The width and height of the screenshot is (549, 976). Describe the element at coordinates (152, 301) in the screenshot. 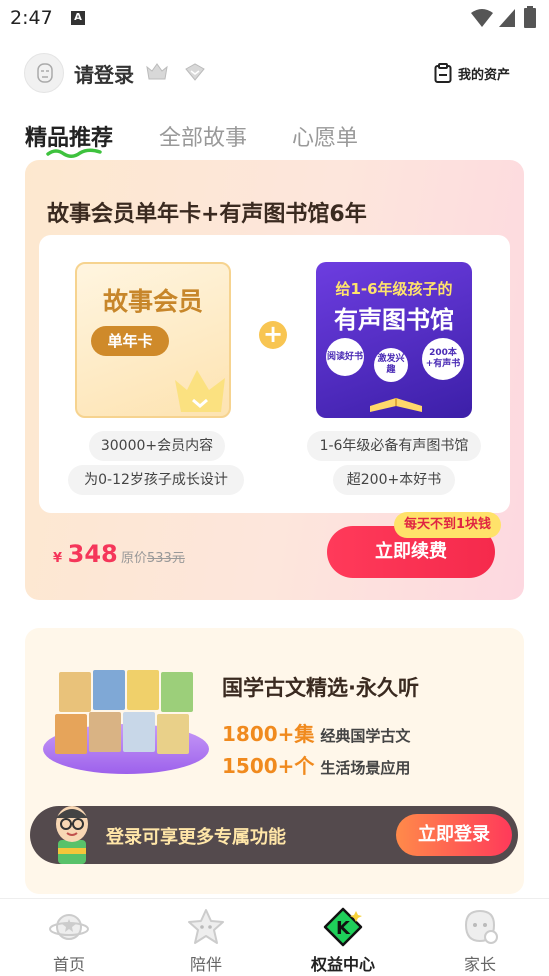

I see `member-box-title: 故事会员` at that location.